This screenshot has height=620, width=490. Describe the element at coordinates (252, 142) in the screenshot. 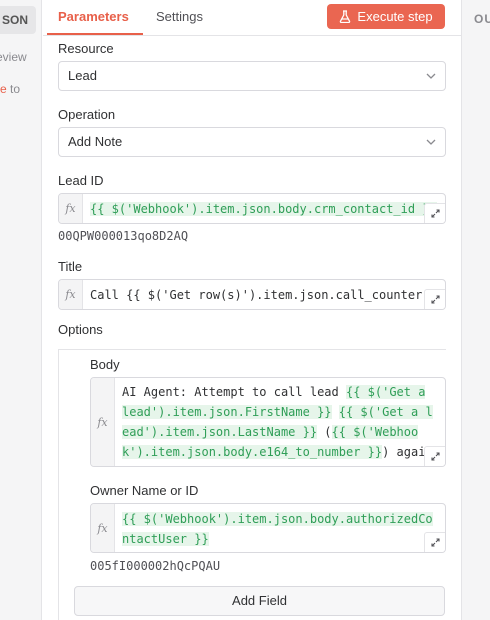

I see `operation-select: Add Note` at that location.